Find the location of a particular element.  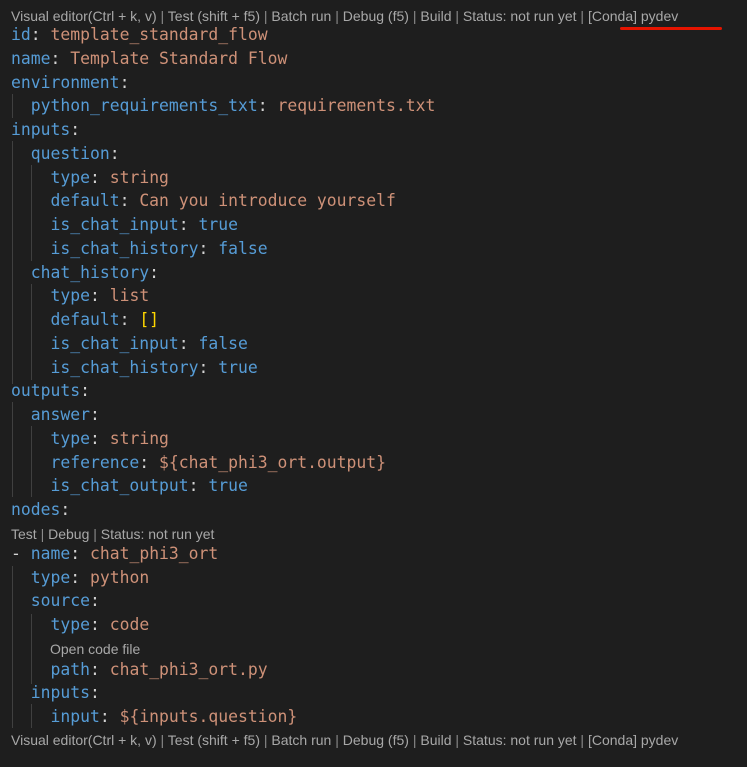

code-line: path: chat_phi3_ort.py is located at coordinates (159, 669).